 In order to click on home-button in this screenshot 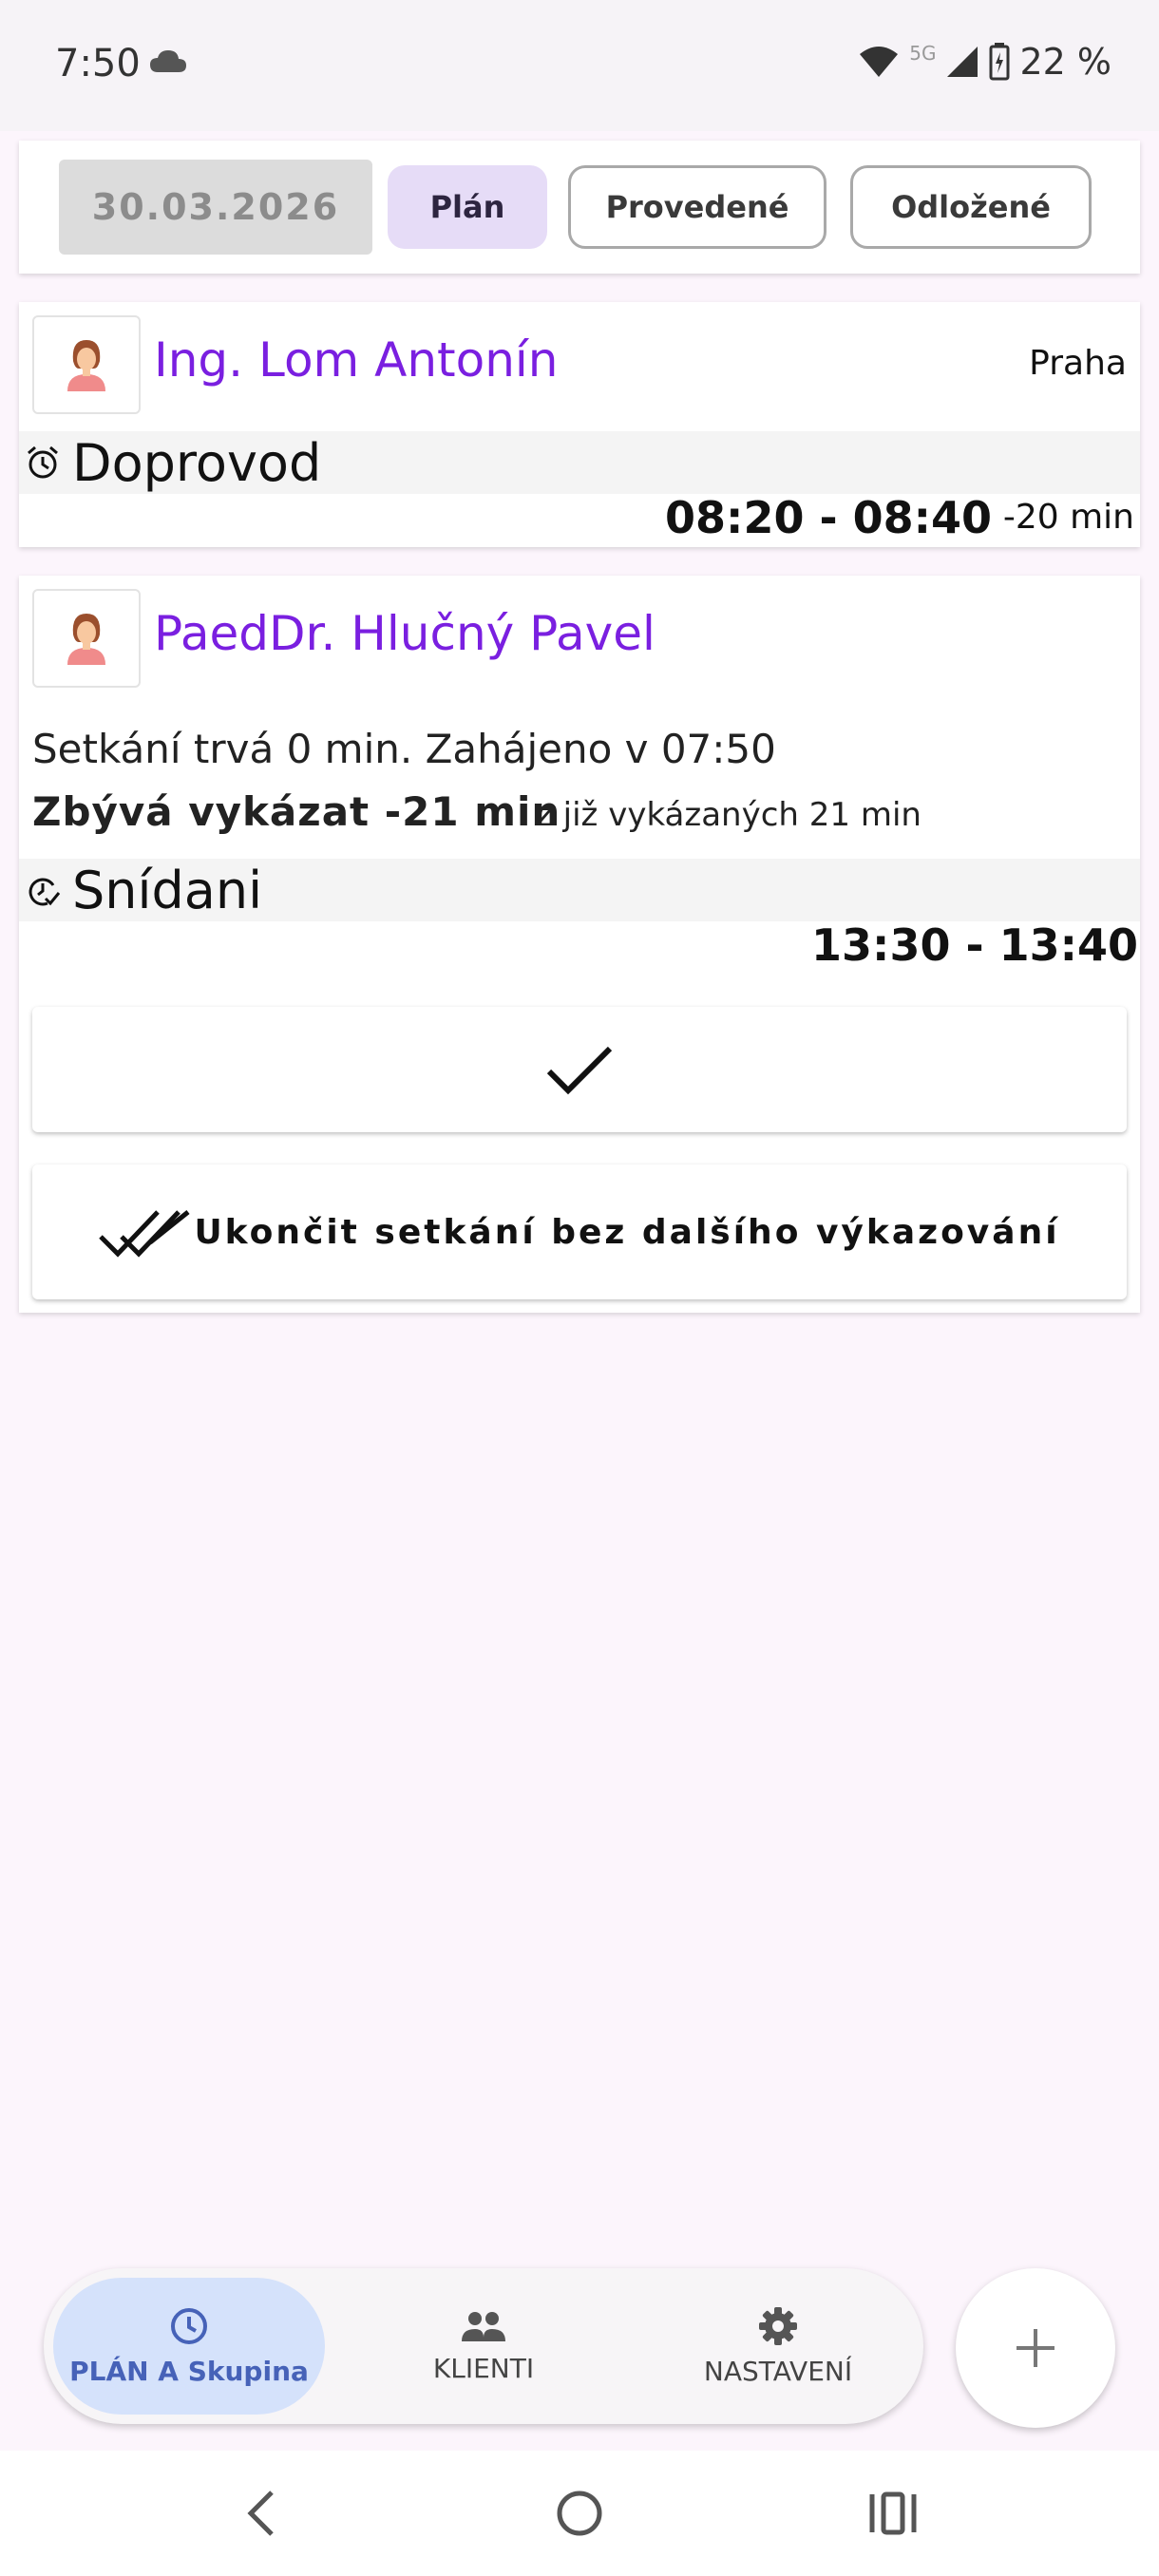, I will do `click(579, 2513)`.